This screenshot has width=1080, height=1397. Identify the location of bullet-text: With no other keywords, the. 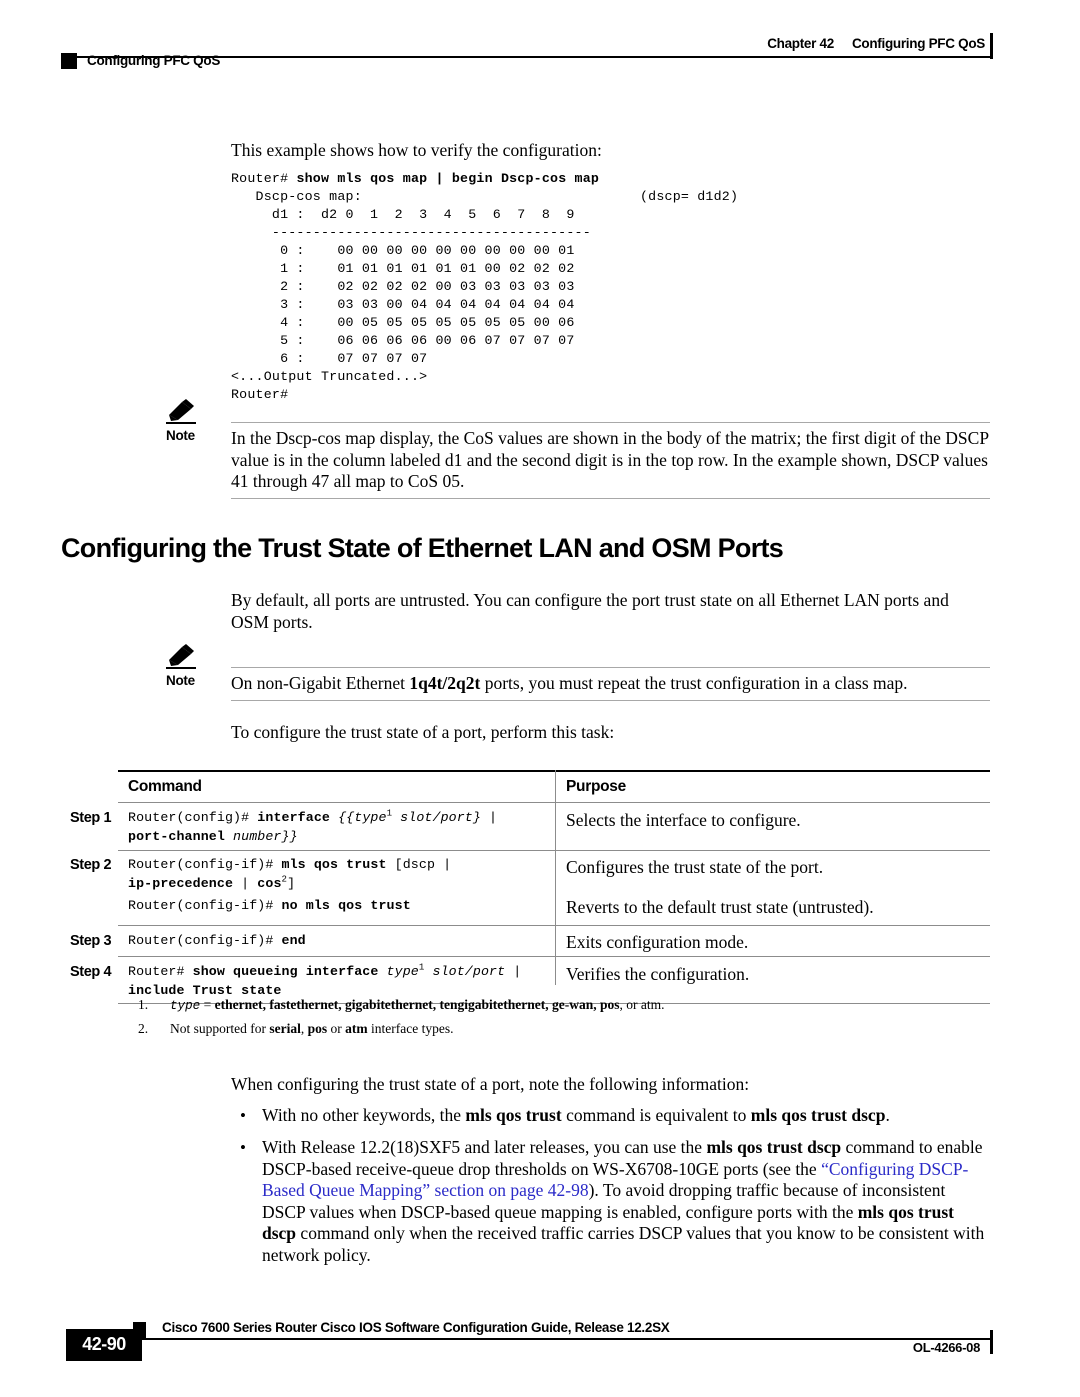
(364, 1115).